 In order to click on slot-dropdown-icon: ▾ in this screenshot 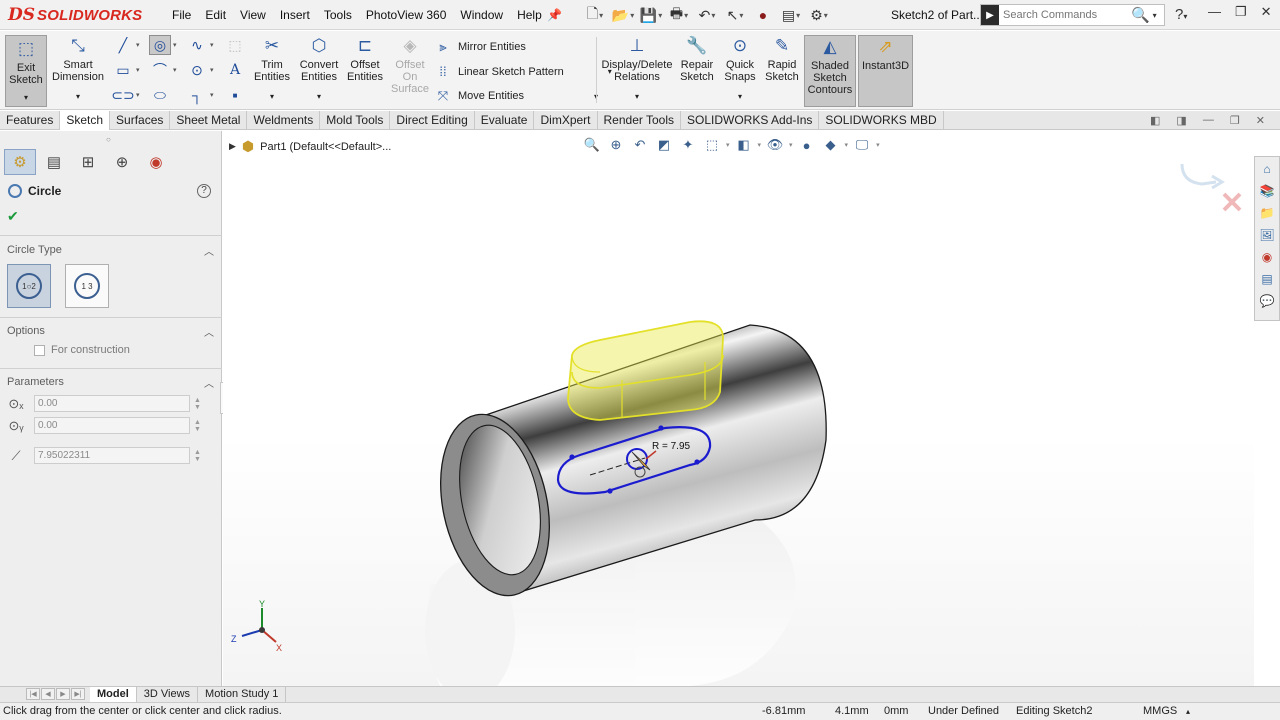, I will do `click(138, 95)`.